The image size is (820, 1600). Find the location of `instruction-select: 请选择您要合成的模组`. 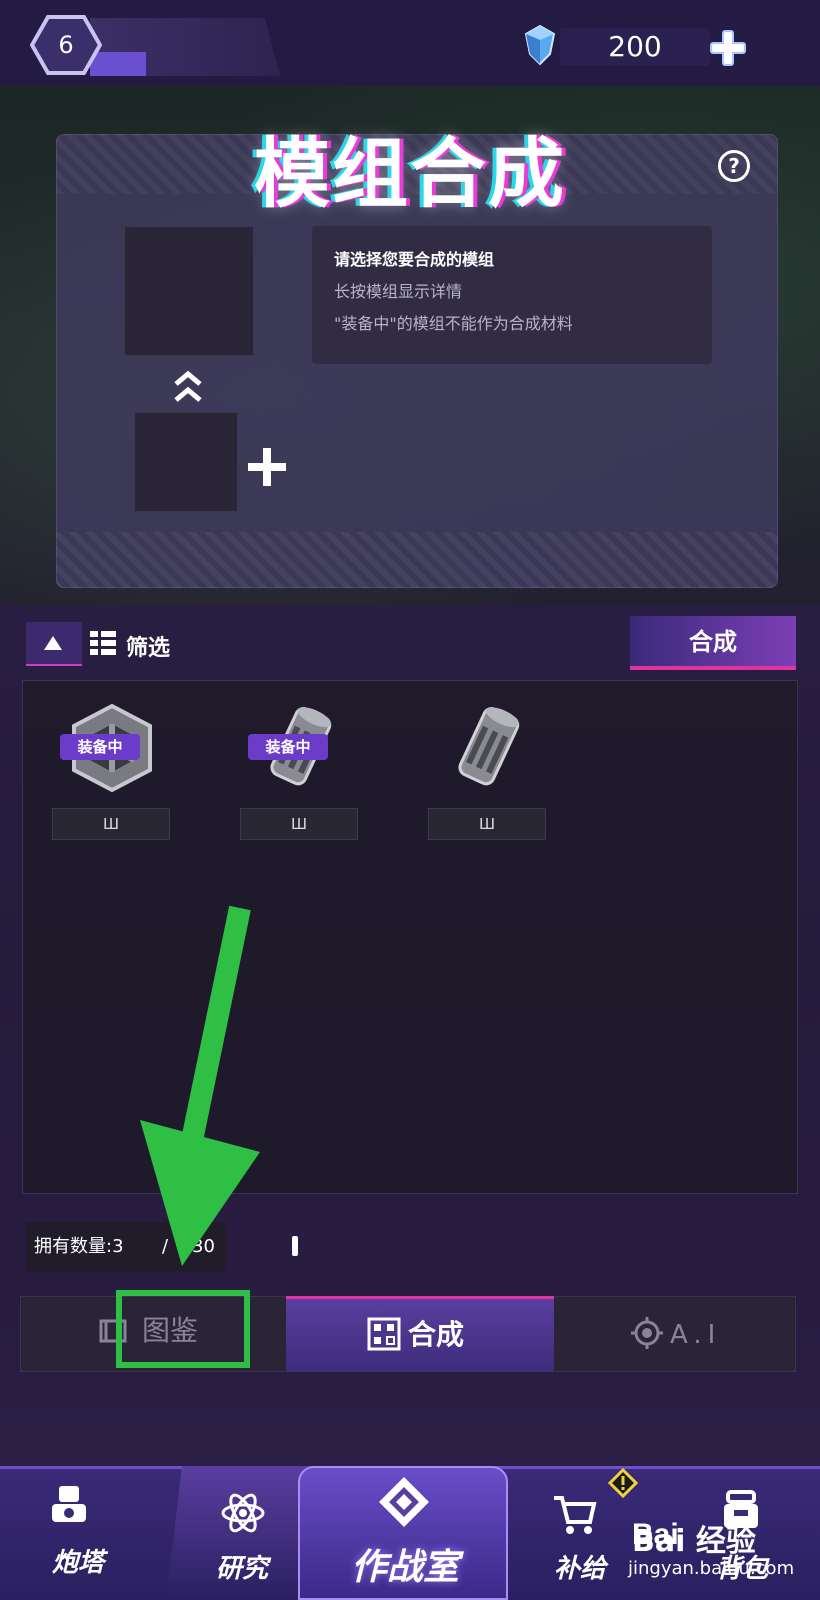

instruction-select: 请选择您要合成的模组 is located at coordinates (414, 259).